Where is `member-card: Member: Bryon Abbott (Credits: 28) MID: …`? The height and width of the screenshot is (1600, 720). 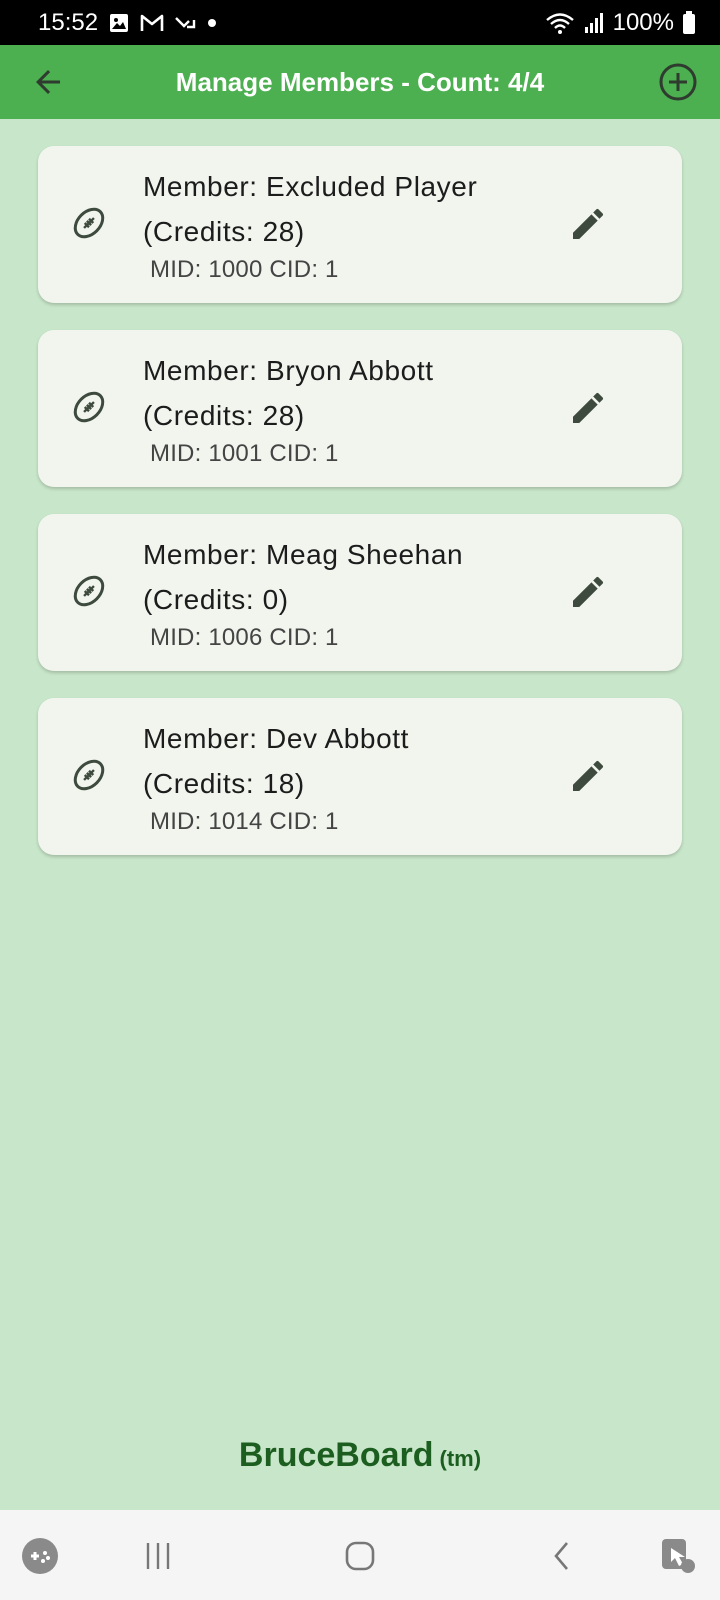 member-card: Member: Bryon Abbott (Credits: 28) MID: … is located at coordinates (360, 408).